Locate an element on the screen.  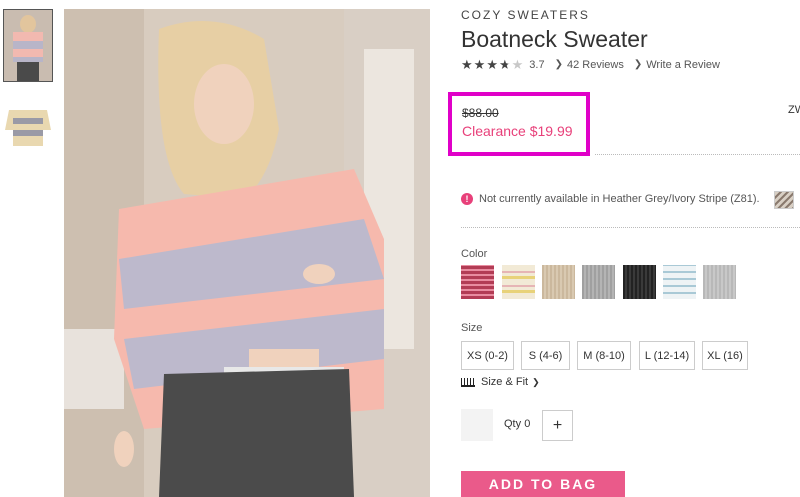
product-category: COZY SWEATERS is located at coordinates (525, 15).